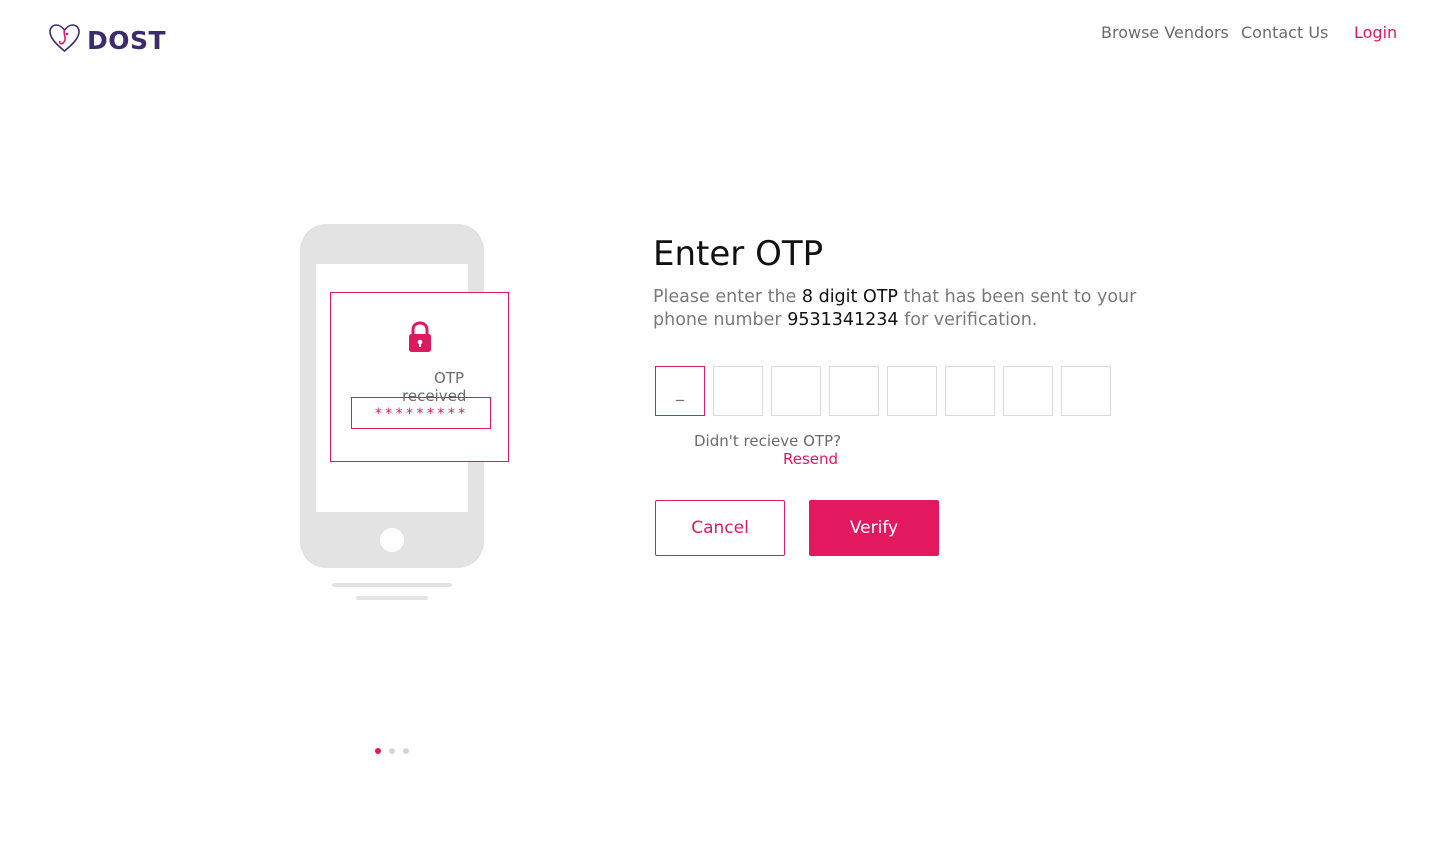  I want to click on desc-text-3: for verification., so click(968, 320).